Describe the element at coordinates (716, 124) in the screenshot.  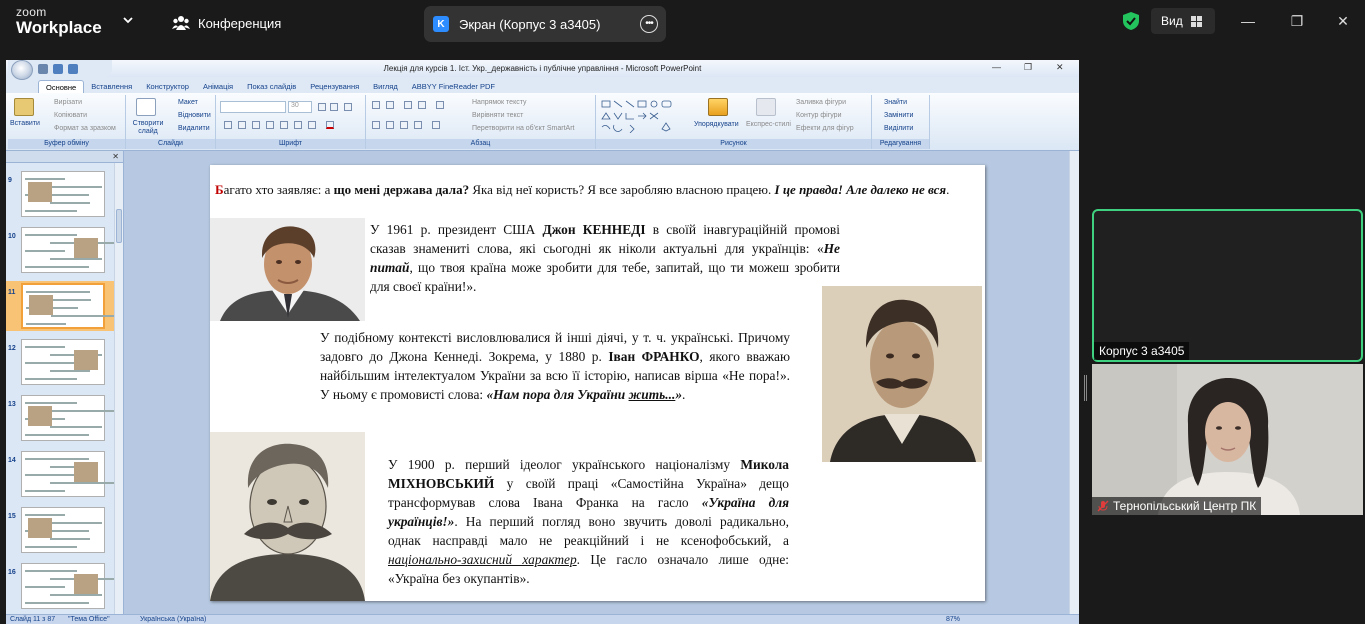
I see `arrange-button: Упорядкувати` at that location.